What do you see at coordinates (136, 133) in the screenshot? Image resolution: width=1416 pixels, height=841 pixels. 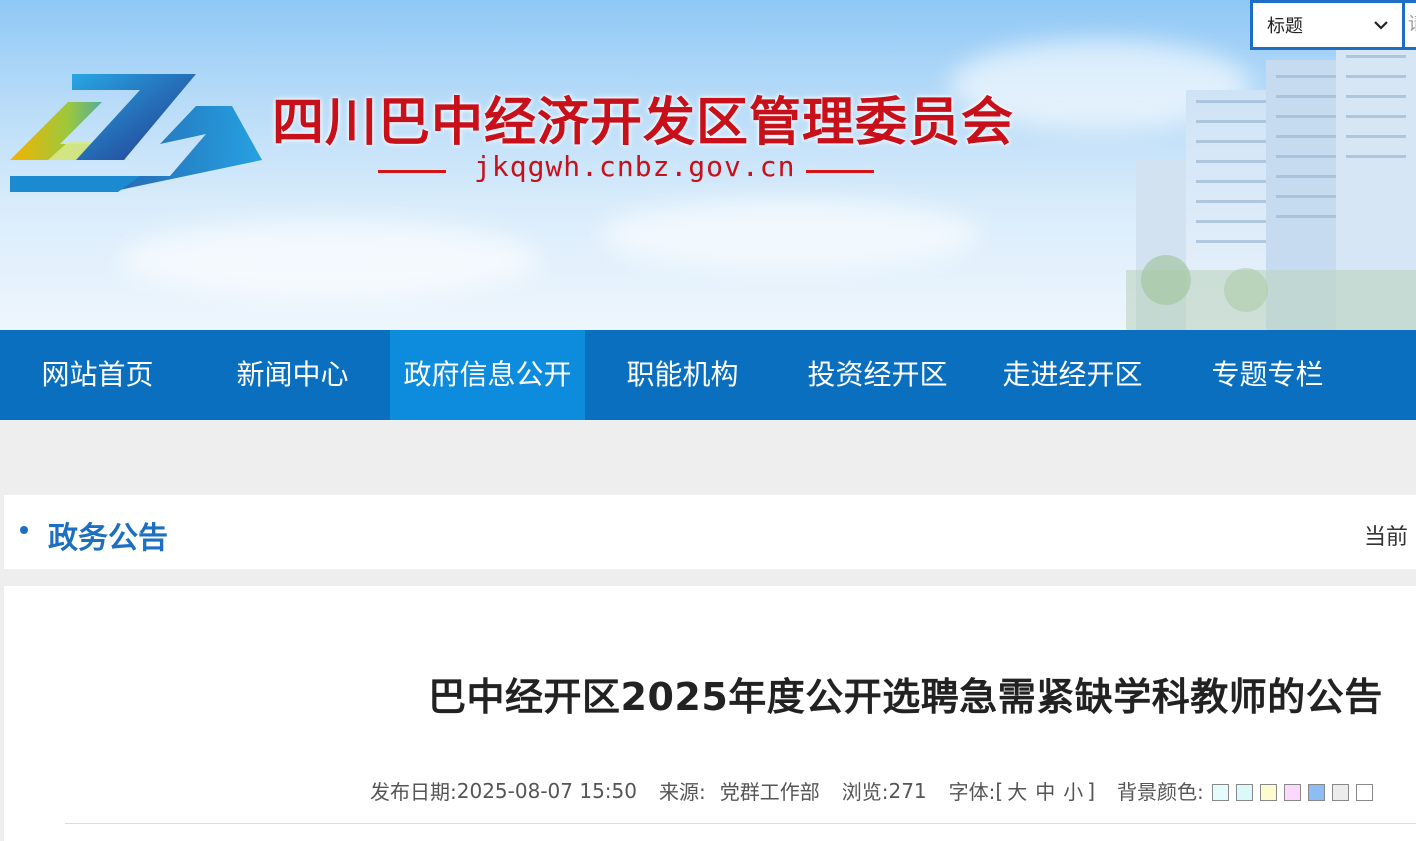 I see `site-logo` at bounding box center [136, 133].